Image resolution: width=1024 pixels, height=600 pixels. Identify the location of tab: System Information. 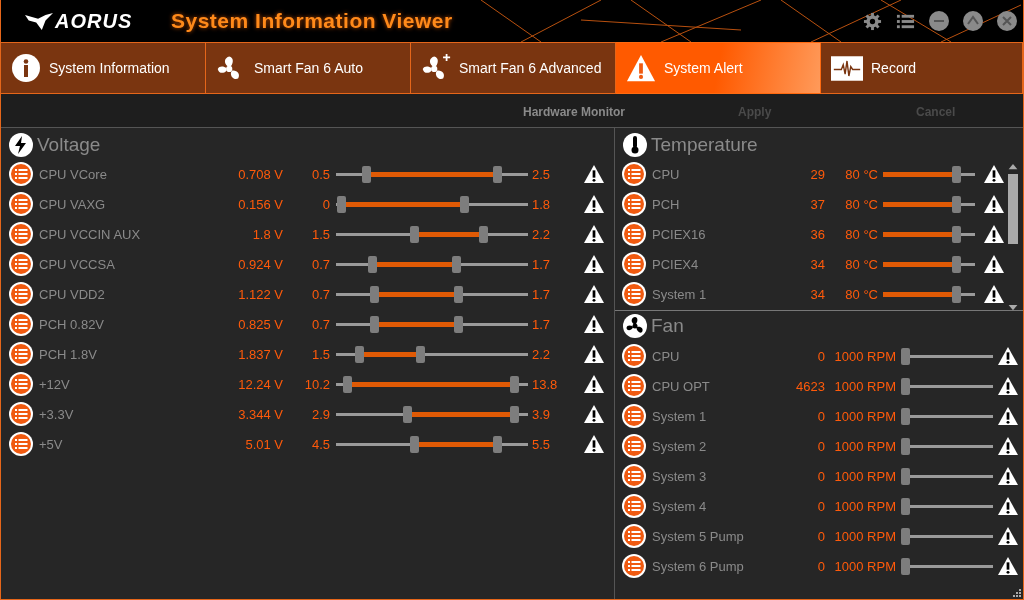
(103, 68).